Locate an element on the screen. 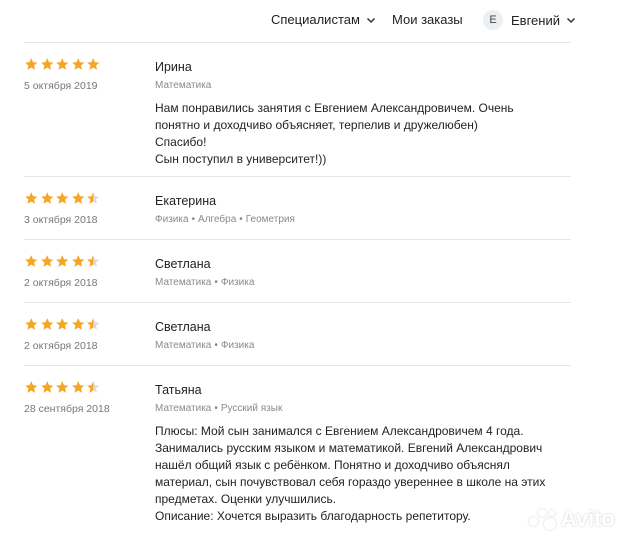 The width and height of the screenshot is (625, 540). reviewer-name: Татьяна is located at coordinates (178, 390).